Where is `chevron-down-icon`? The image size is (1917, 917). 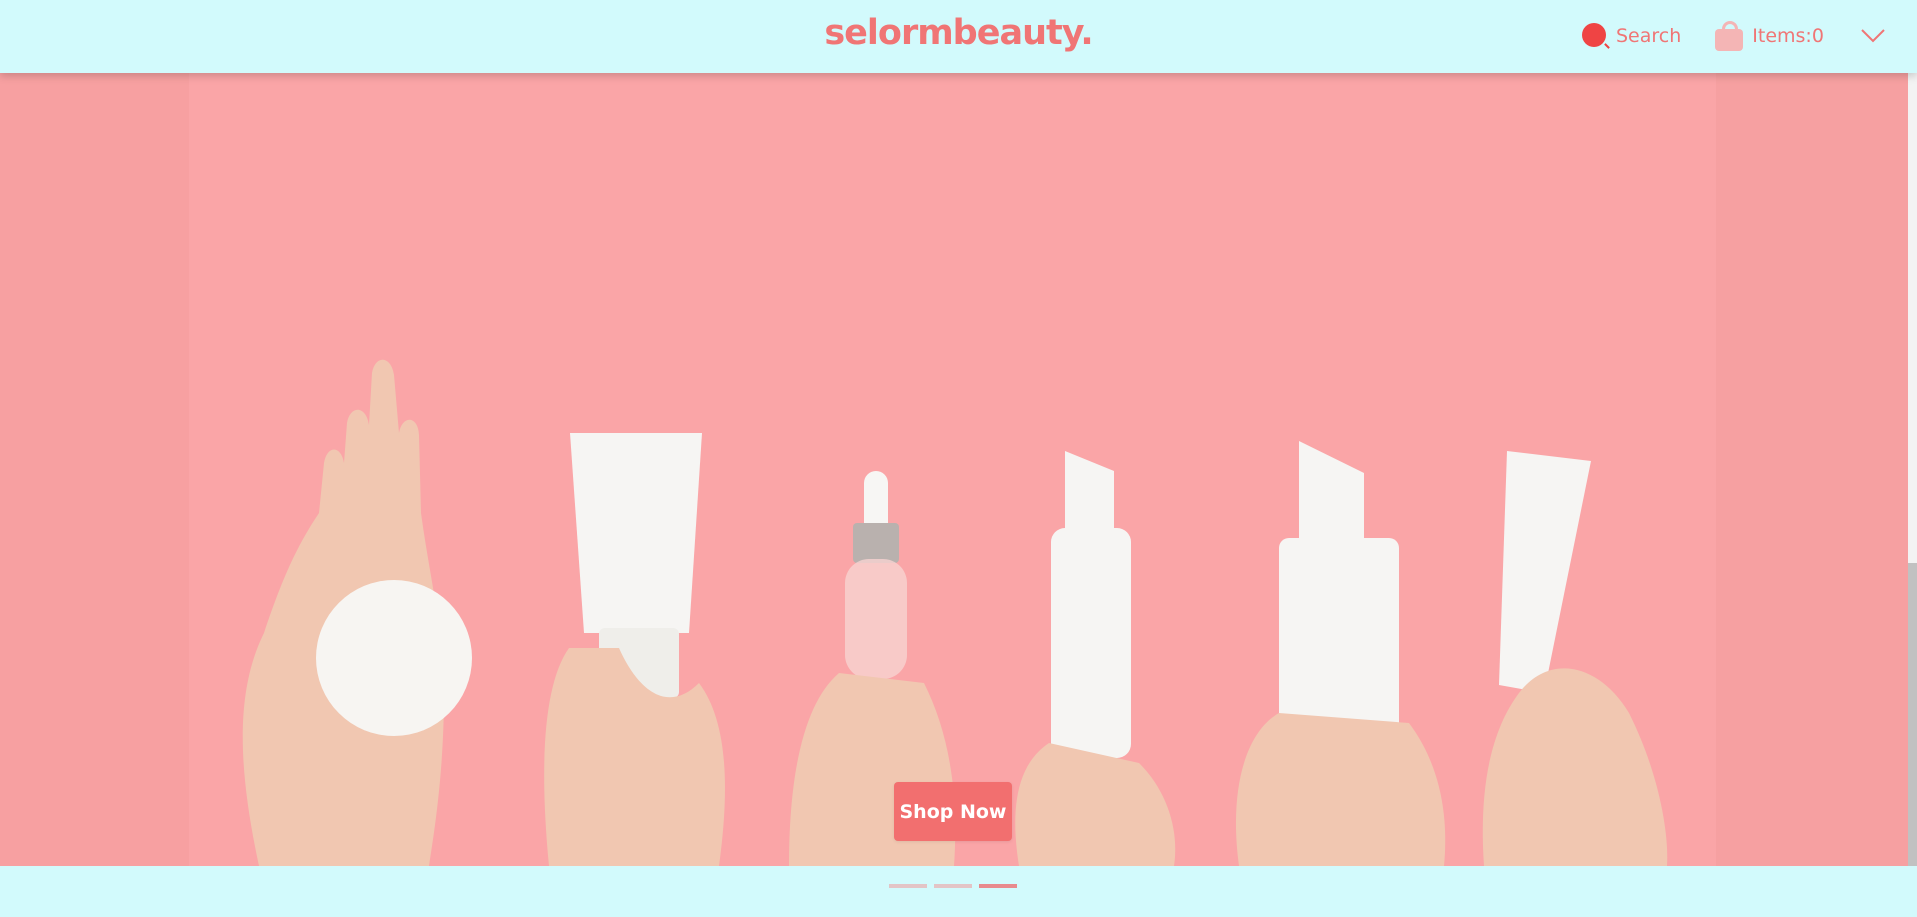
chevron-down-icon is located at coordinates (1873, 36).